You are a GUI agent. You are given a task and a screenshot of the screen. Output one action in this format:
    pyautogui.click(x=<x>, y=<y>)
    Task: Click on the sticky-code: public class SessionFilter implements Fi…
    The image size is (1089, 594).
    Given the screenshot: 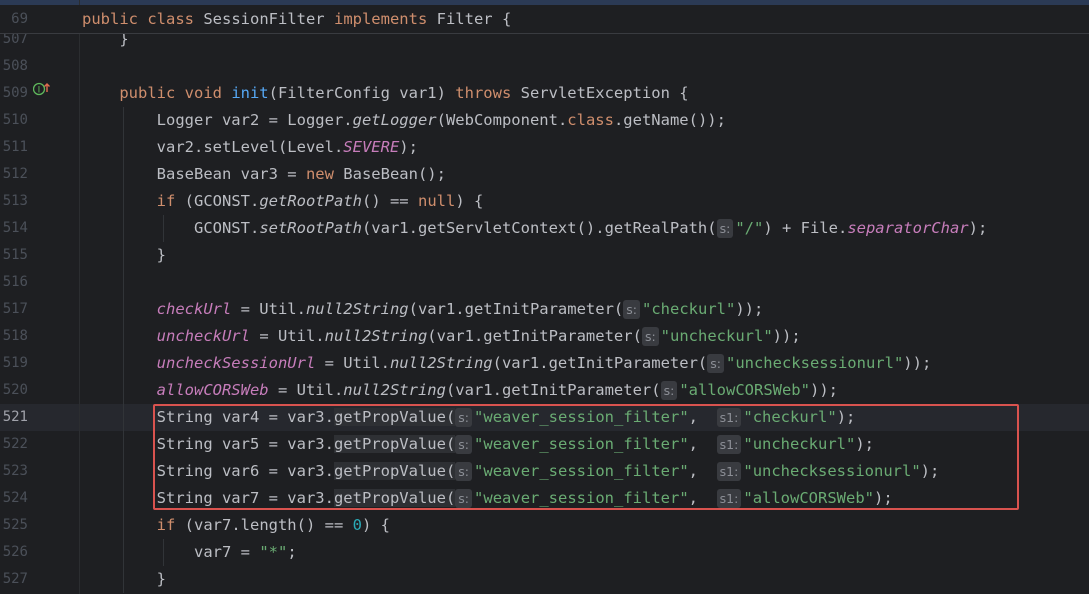 What is the action you would take?
    pyautogui.click(x=297, y=19)
    